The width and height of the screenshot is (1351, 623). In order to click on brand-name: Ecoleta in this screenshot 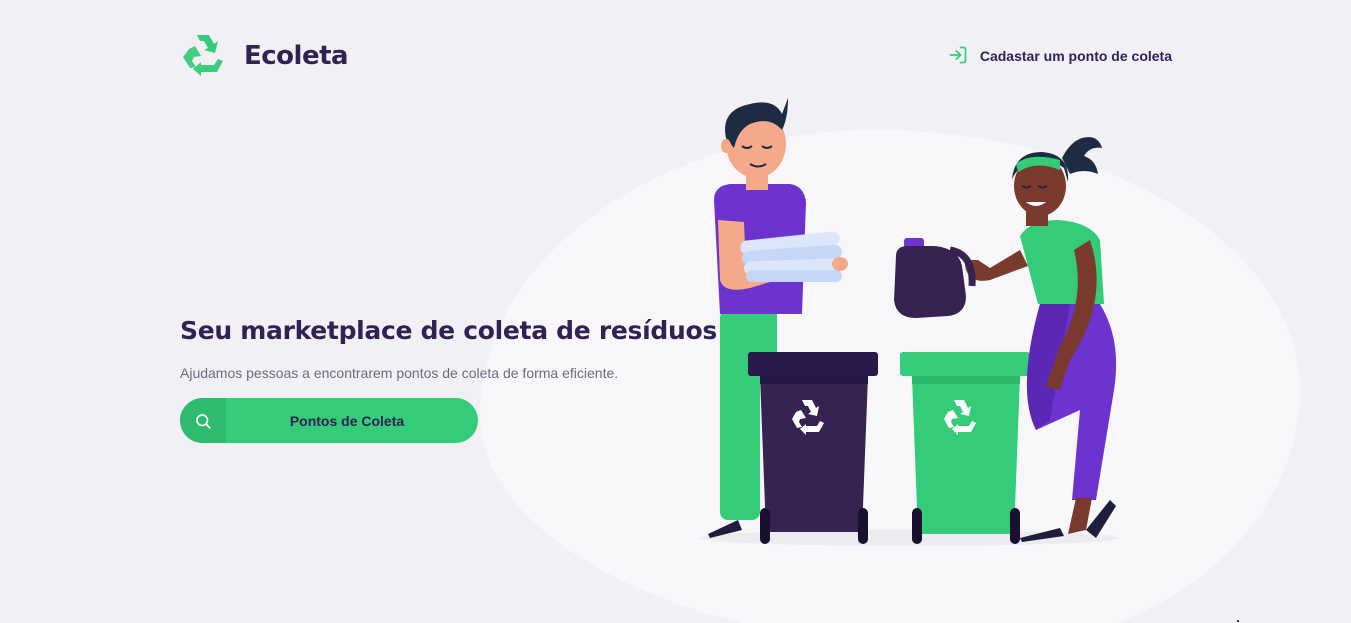, I will do `click(296, 56)`.